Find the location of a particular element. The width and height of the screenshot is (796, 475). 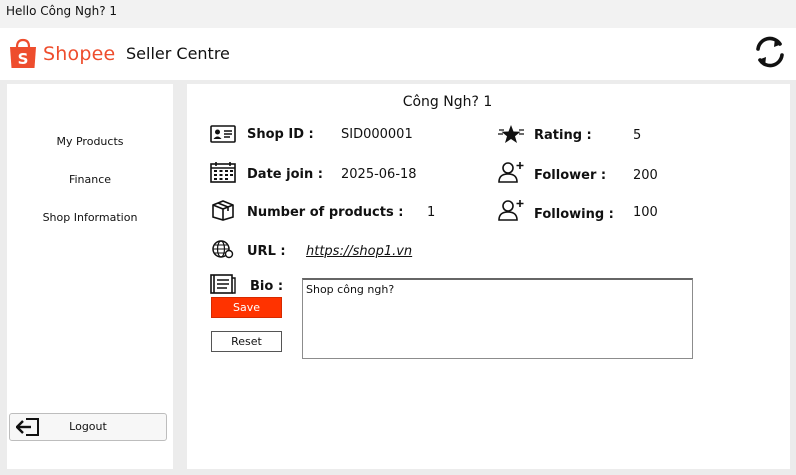

sidebar-item-finance: Finance is located at coordinates (90, 180).